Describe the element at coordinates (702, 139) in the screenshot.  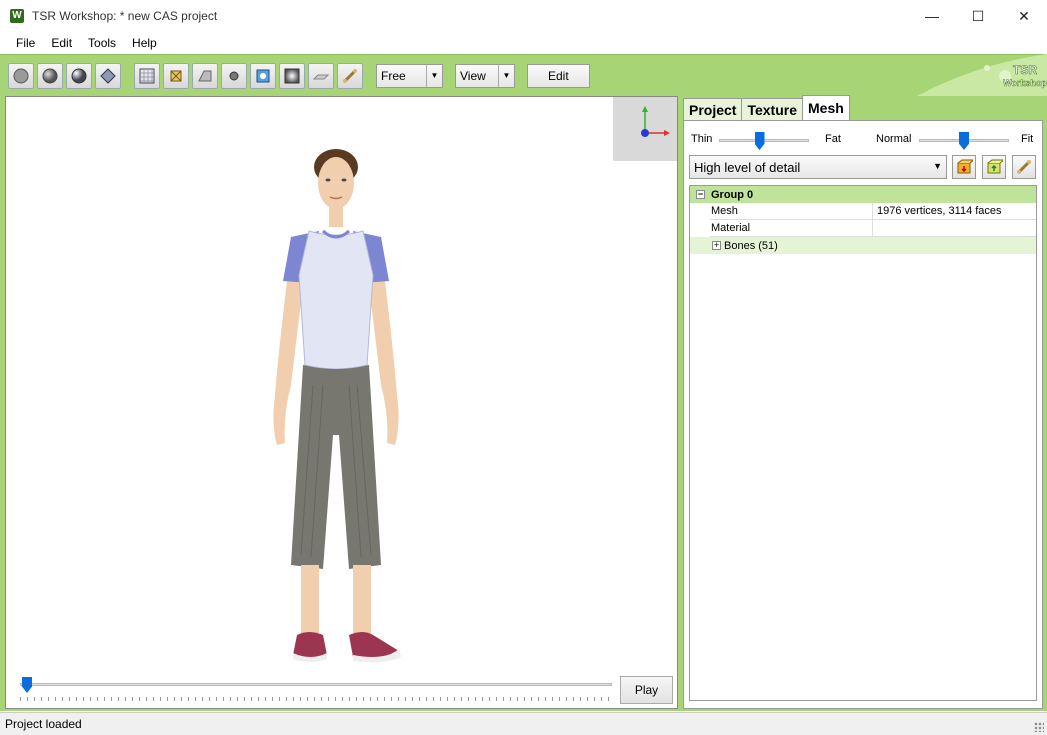
I see `weight-slider-left-label: Thin` at that location.